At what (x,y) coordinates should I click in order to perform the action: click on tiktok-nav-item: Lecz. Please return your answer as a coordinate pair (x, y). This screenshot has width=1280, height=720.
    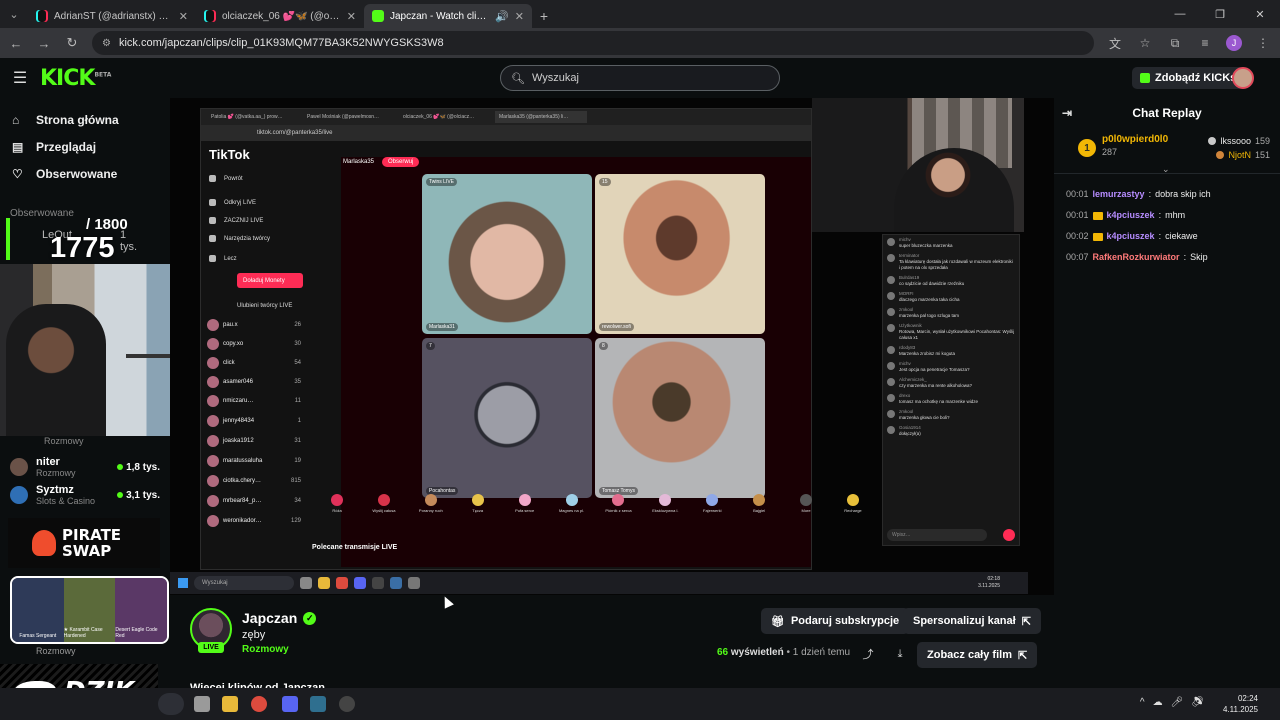
    Looking at the image, I should click on (223, 258).